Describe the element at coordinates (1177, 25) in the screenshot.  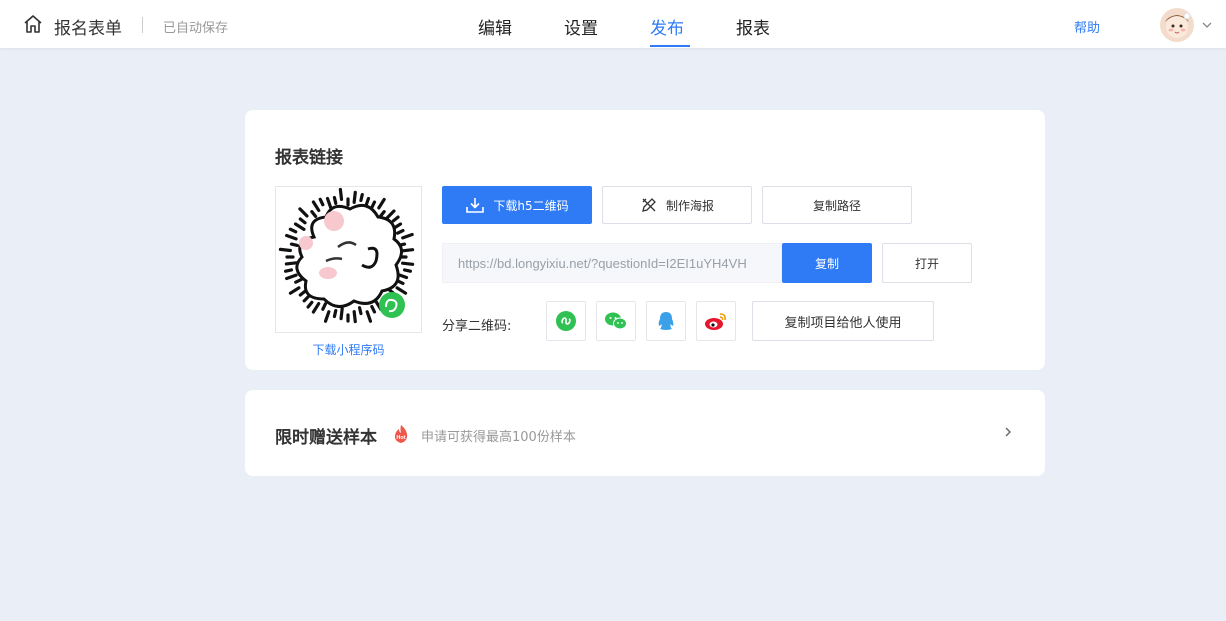
I see `avatar` at that location.